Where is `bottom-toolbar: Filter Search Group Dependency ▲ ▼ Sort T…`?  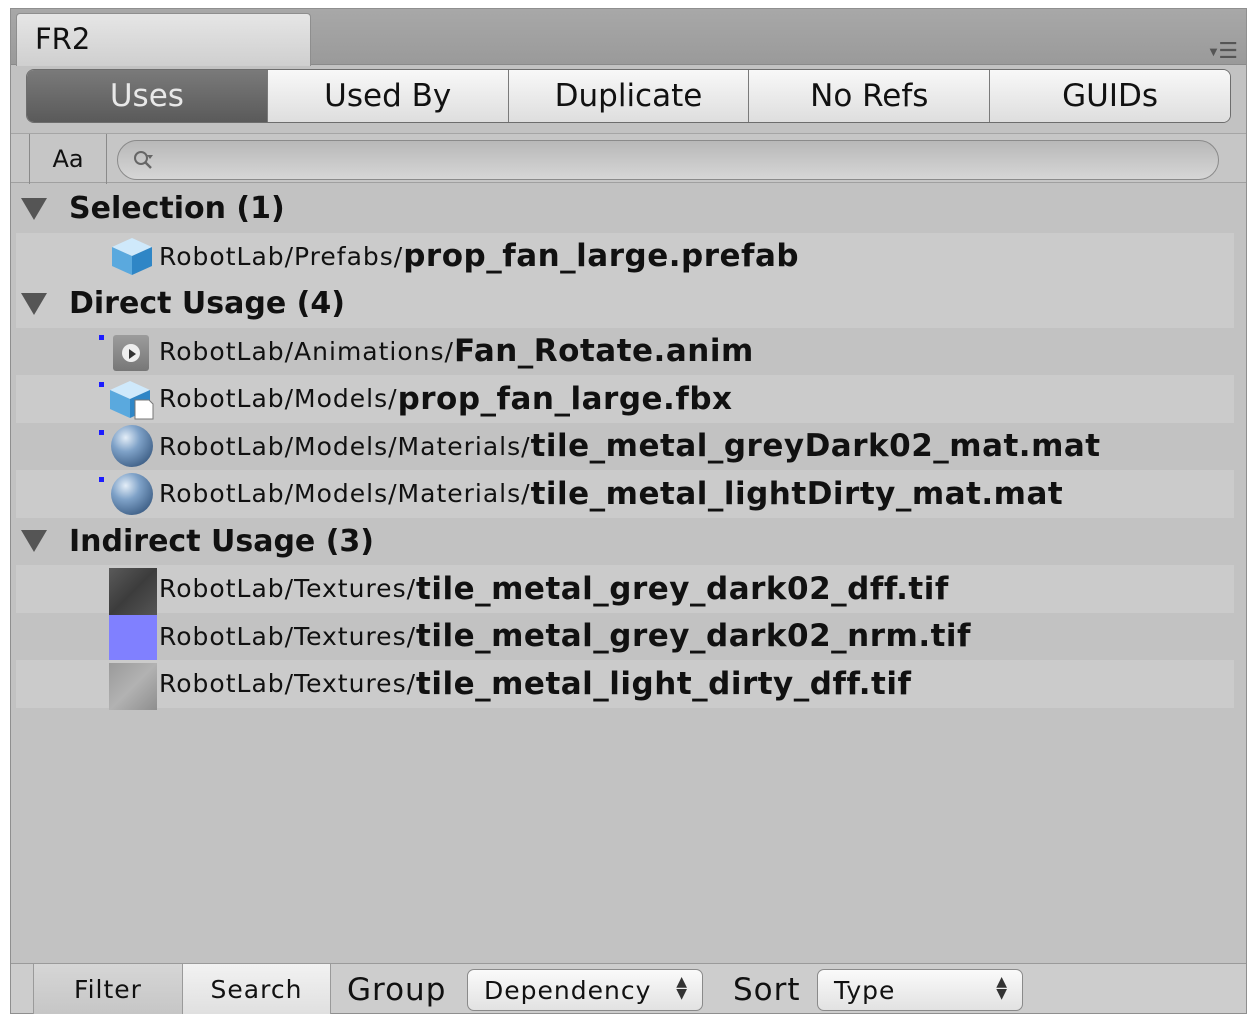 bottom-toolbar: Filter Search Group Dependency ▲ ▼ Sort T… is located at coordinates (628, 988).